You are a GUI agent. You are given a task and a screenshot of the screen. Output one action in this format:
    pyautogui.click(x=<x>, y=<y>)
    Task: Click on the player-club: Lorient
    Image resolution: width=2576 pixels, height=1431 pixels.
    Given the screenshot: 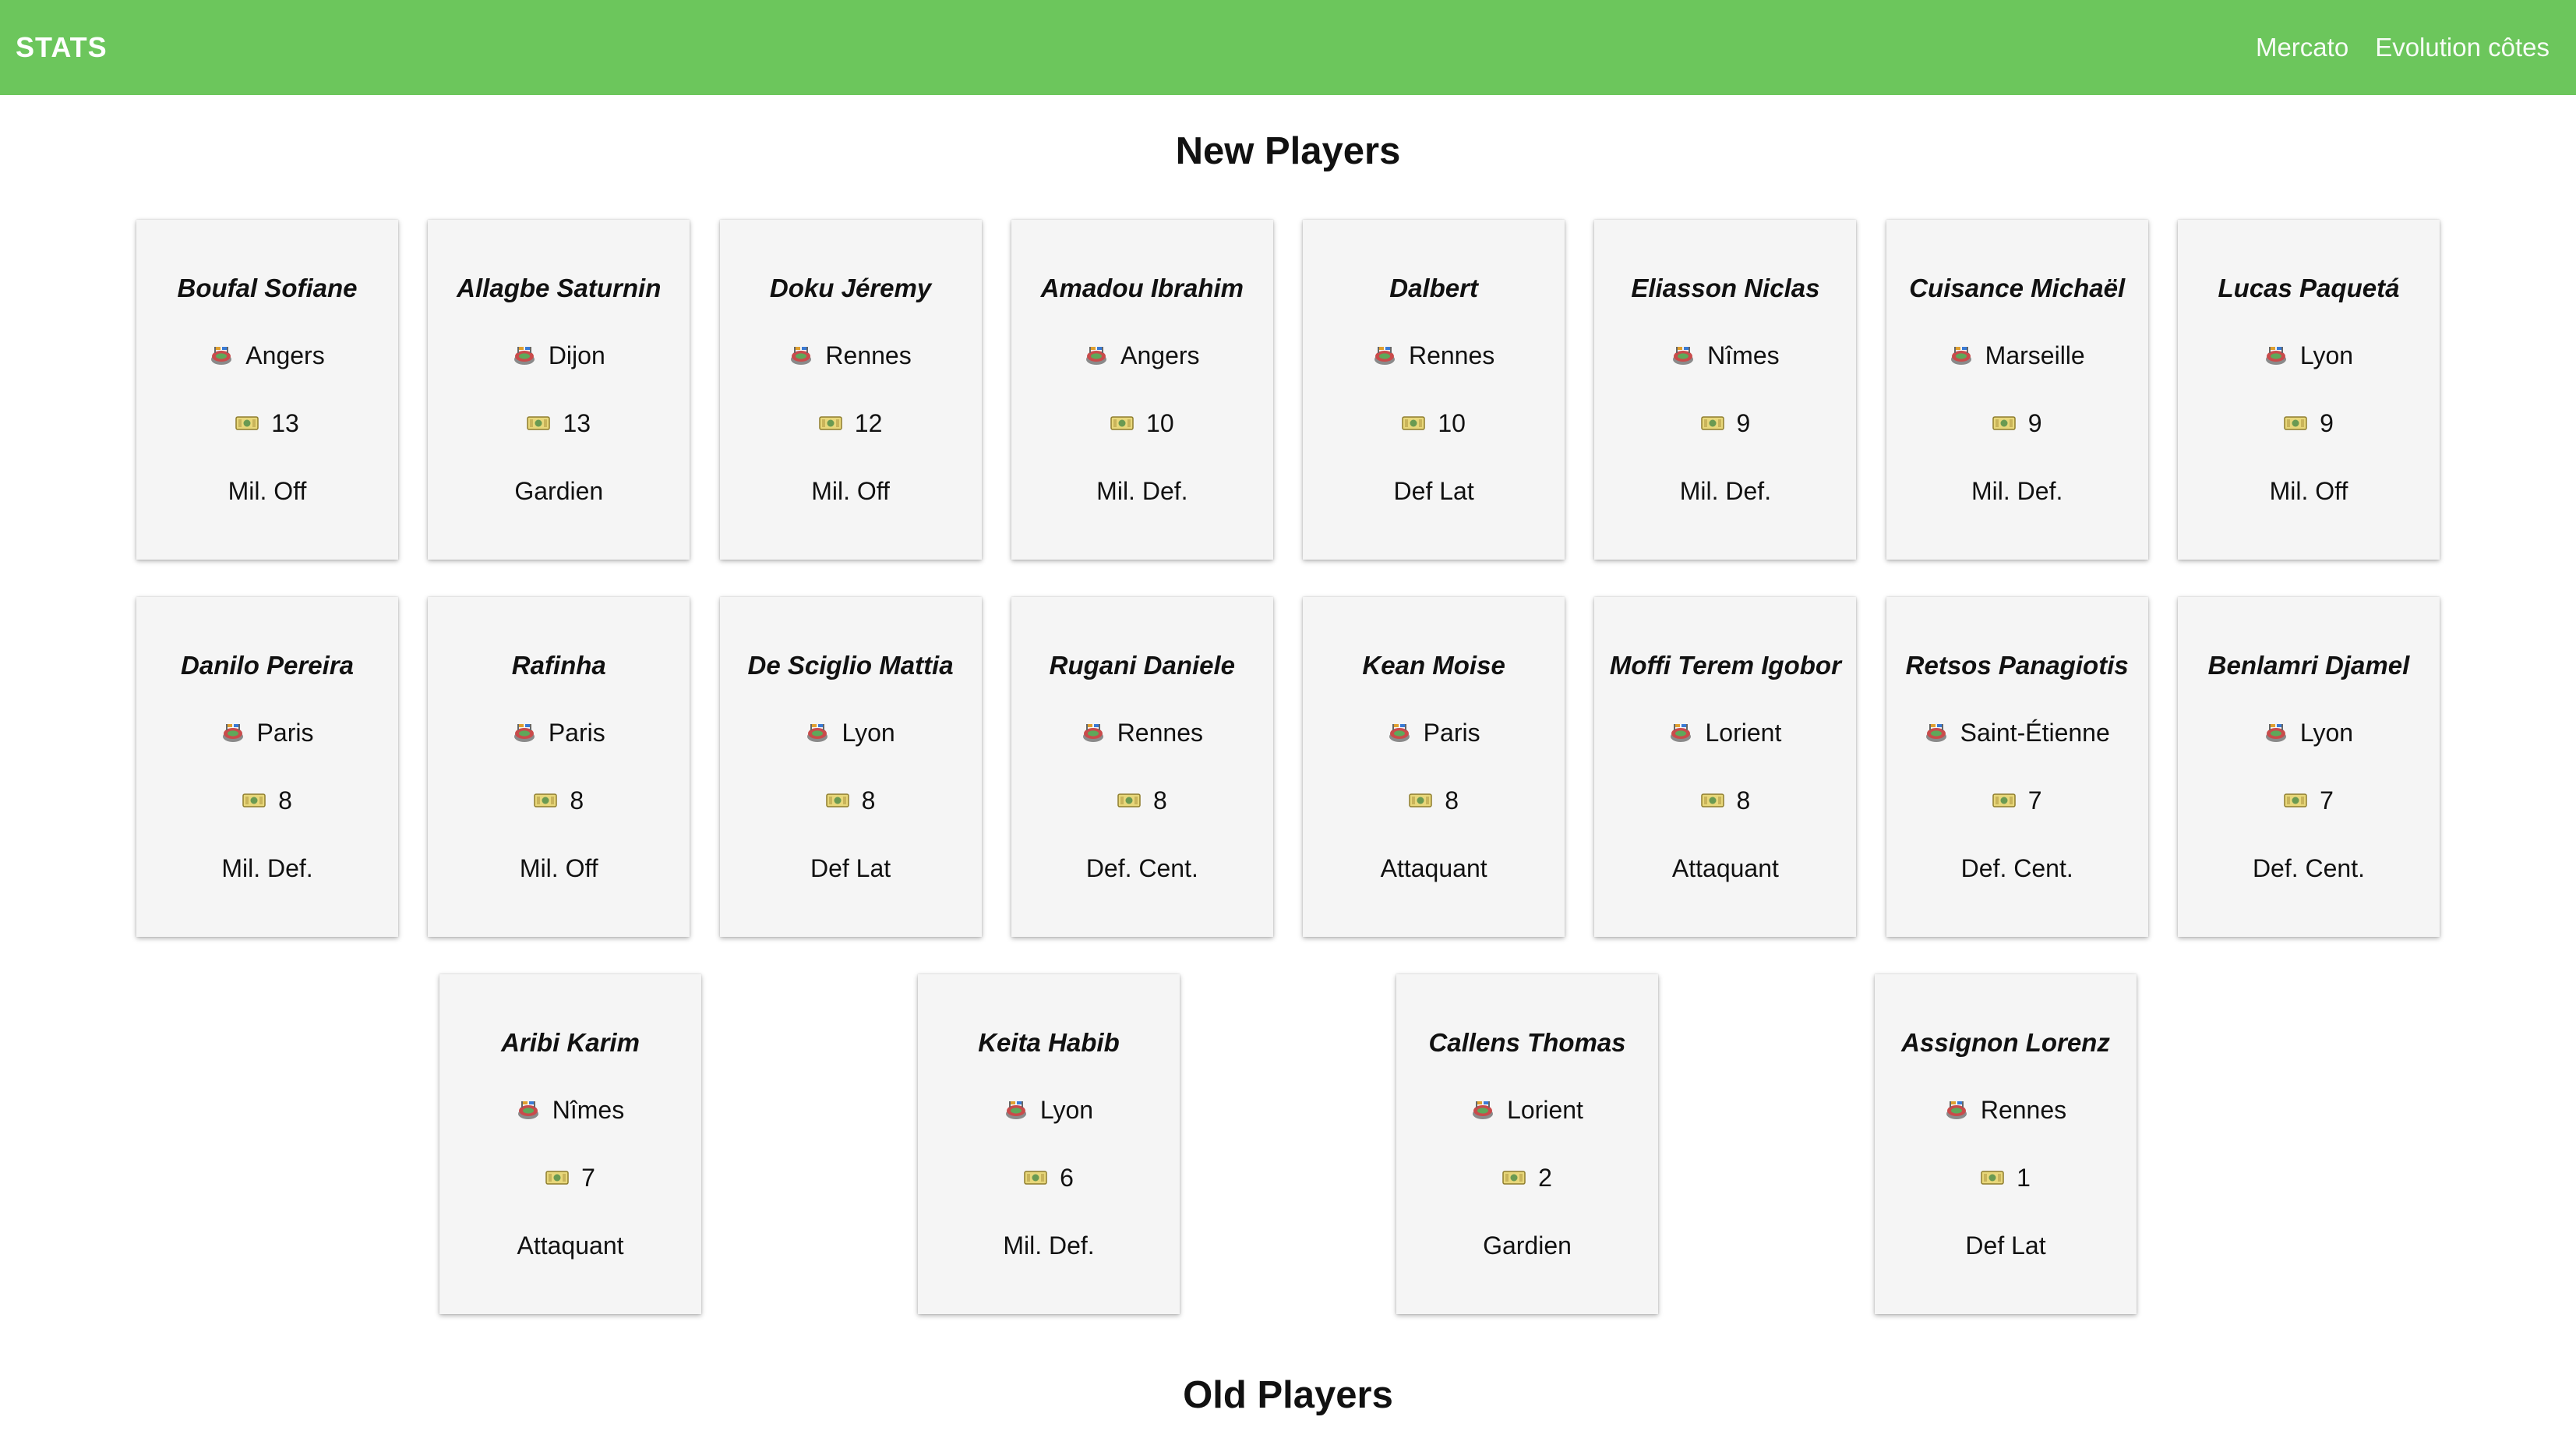 What is the action you would take?
    pyautogui.click(x=1725, y=732)
    